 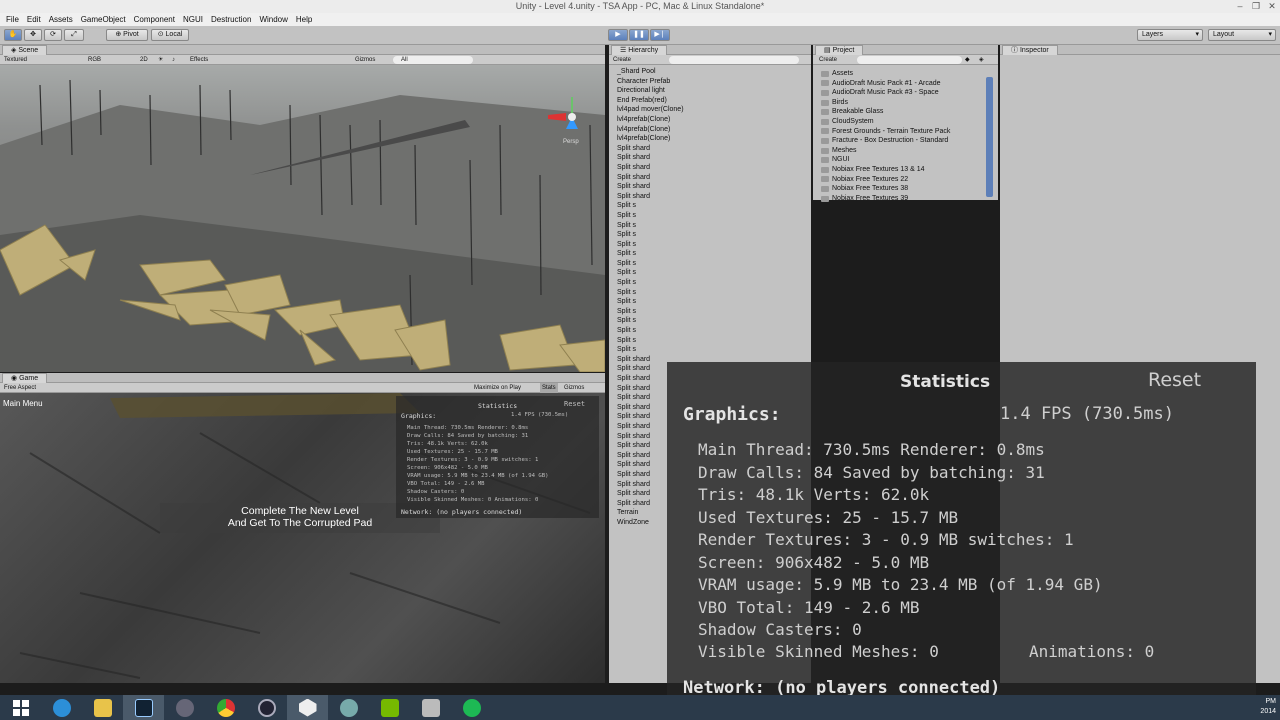 I want to click on effects-dropdown: Effects, so click(x=199, y=60).